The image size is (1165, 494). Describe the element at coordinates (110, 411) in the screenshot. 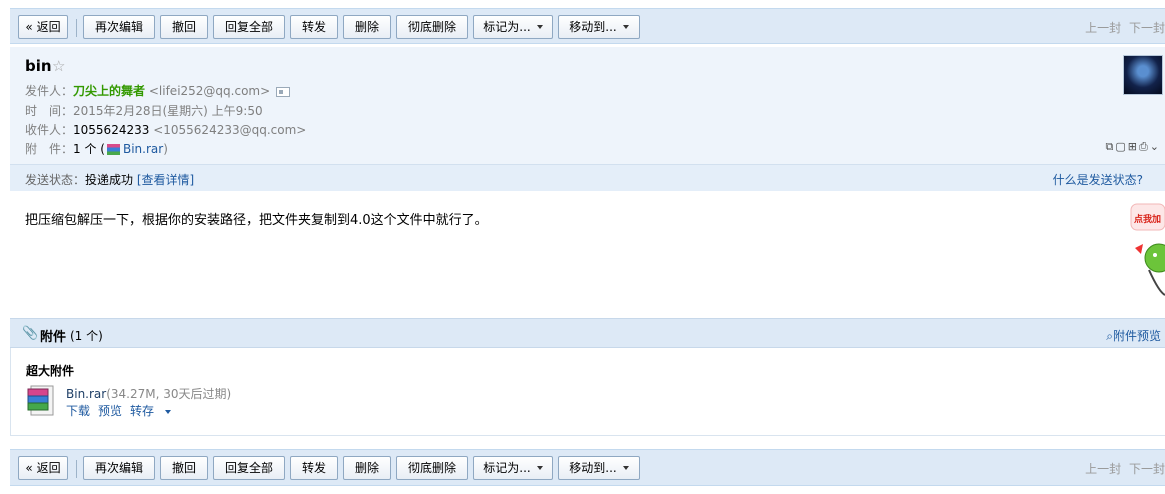

I see `preview-link: 预览` at that location.